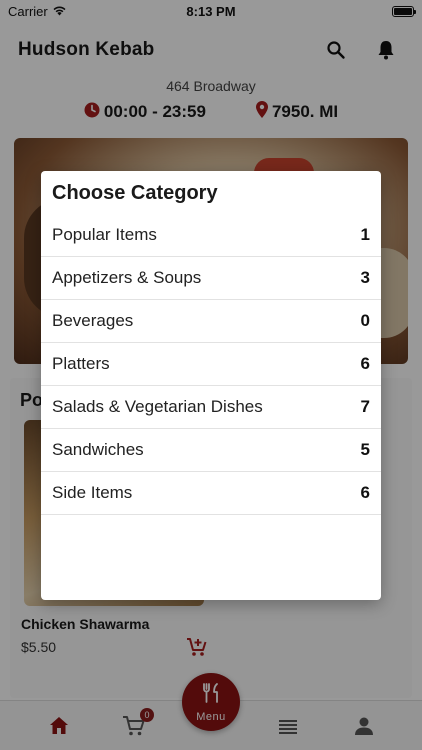  Describe the element at coordinates (211, 235) in the screenshot. I see `category-row: Popular Items 1` at that location.